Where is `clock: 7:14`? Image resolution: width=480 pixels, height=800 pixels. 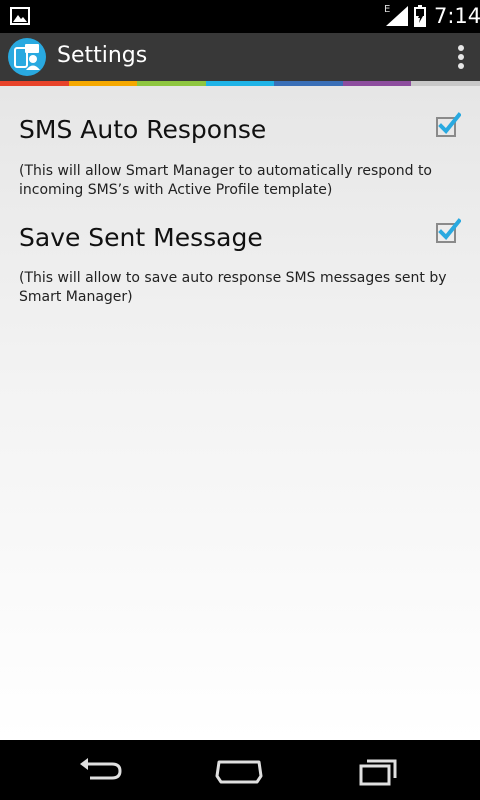 clock: 7:14 is located at coordinates (457, 16).